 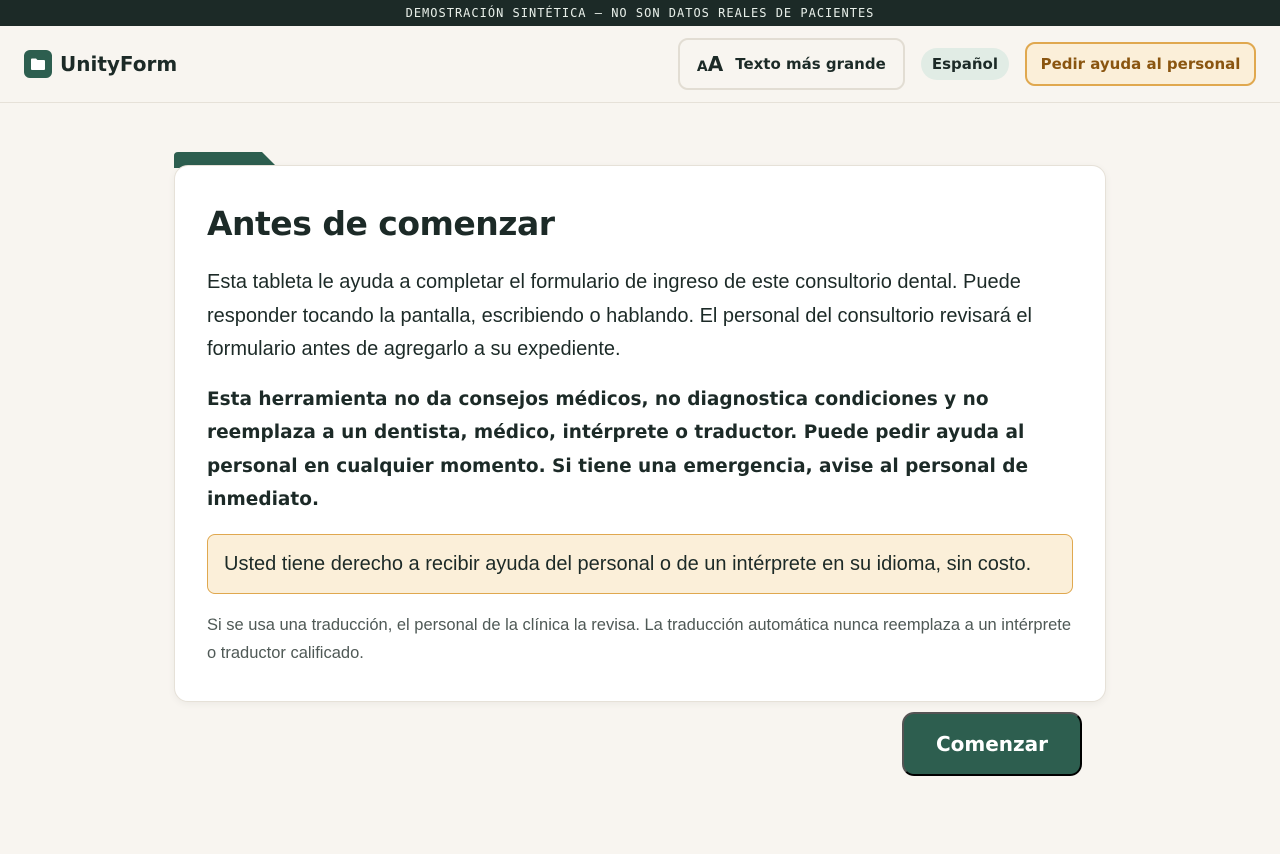 I want to click on folder-icon, so click(x=38, y=64).